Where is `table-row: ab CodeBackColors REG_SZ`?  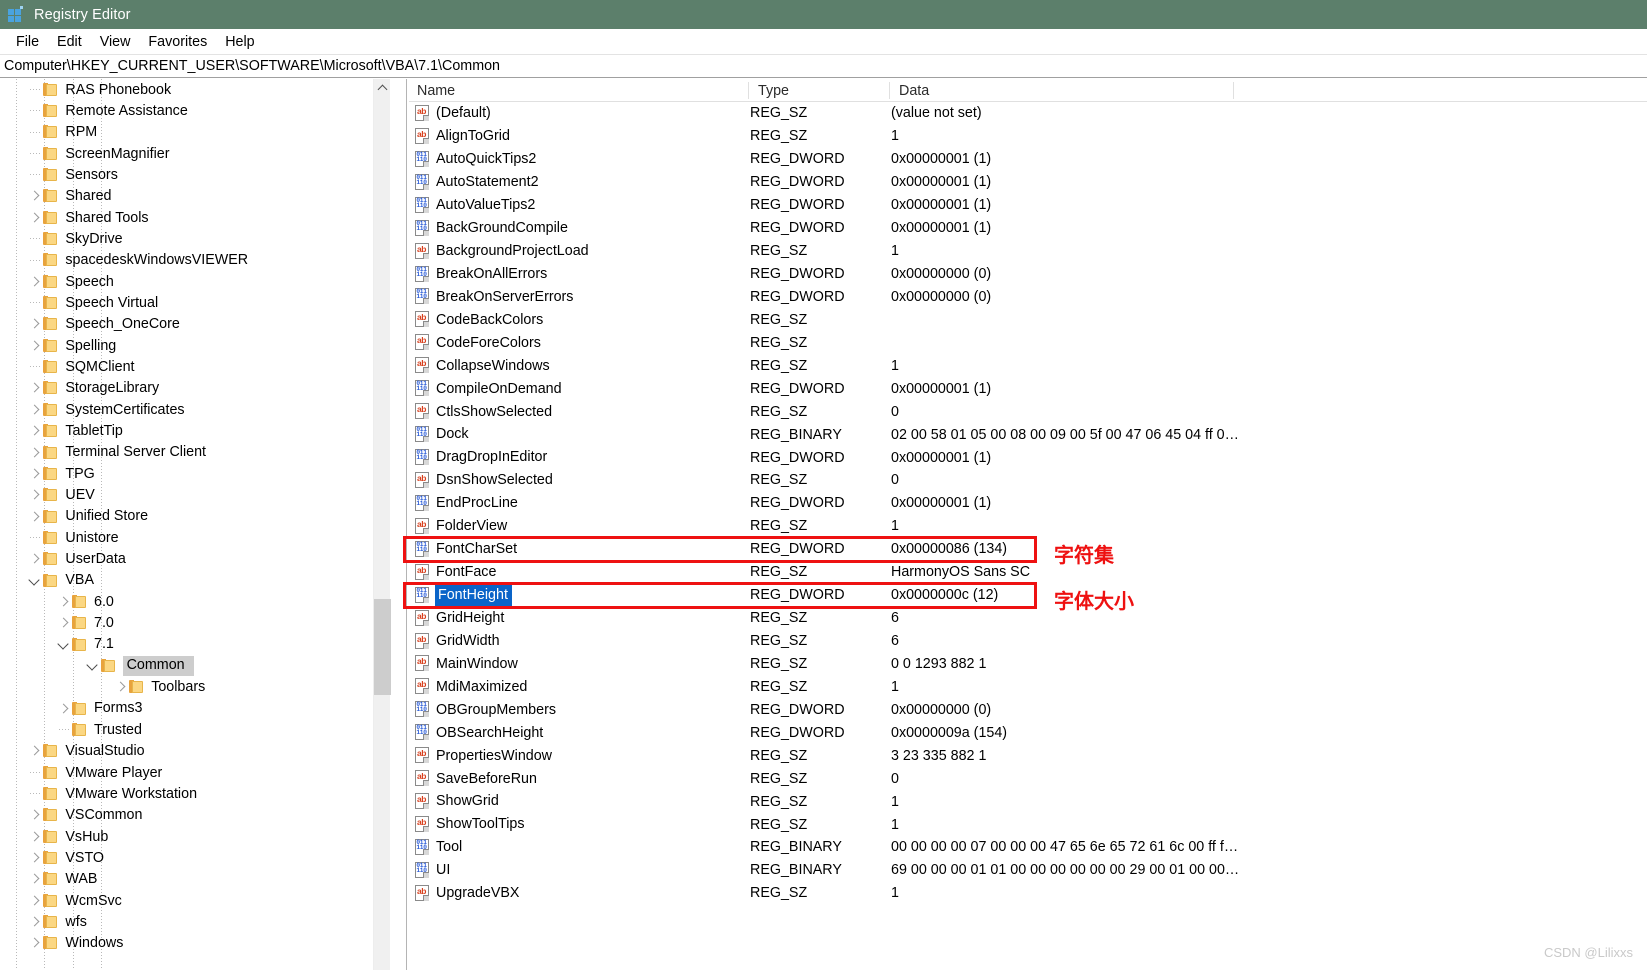 table-row: ab CodeBackColors REG_SZ is located at coordinates (1028, 319).